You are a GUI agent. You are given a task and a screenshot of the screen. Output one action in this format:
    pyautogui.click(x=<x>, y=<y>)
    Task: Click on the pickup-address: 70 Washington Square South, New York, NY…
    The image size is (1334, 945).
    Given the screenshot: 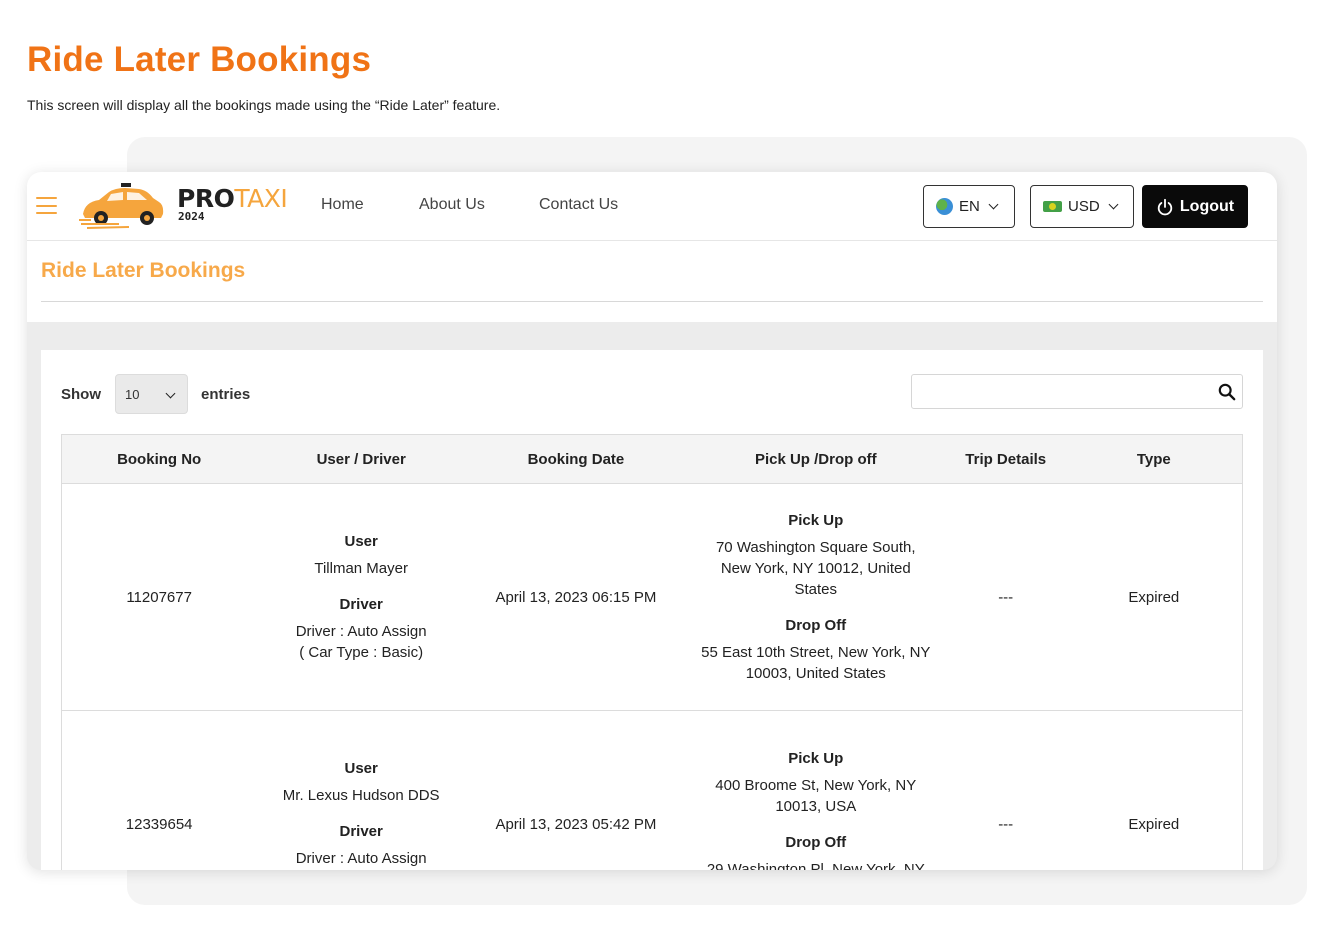 What is the action you would take?
    pyautogui.click(x=815, y=568)
    